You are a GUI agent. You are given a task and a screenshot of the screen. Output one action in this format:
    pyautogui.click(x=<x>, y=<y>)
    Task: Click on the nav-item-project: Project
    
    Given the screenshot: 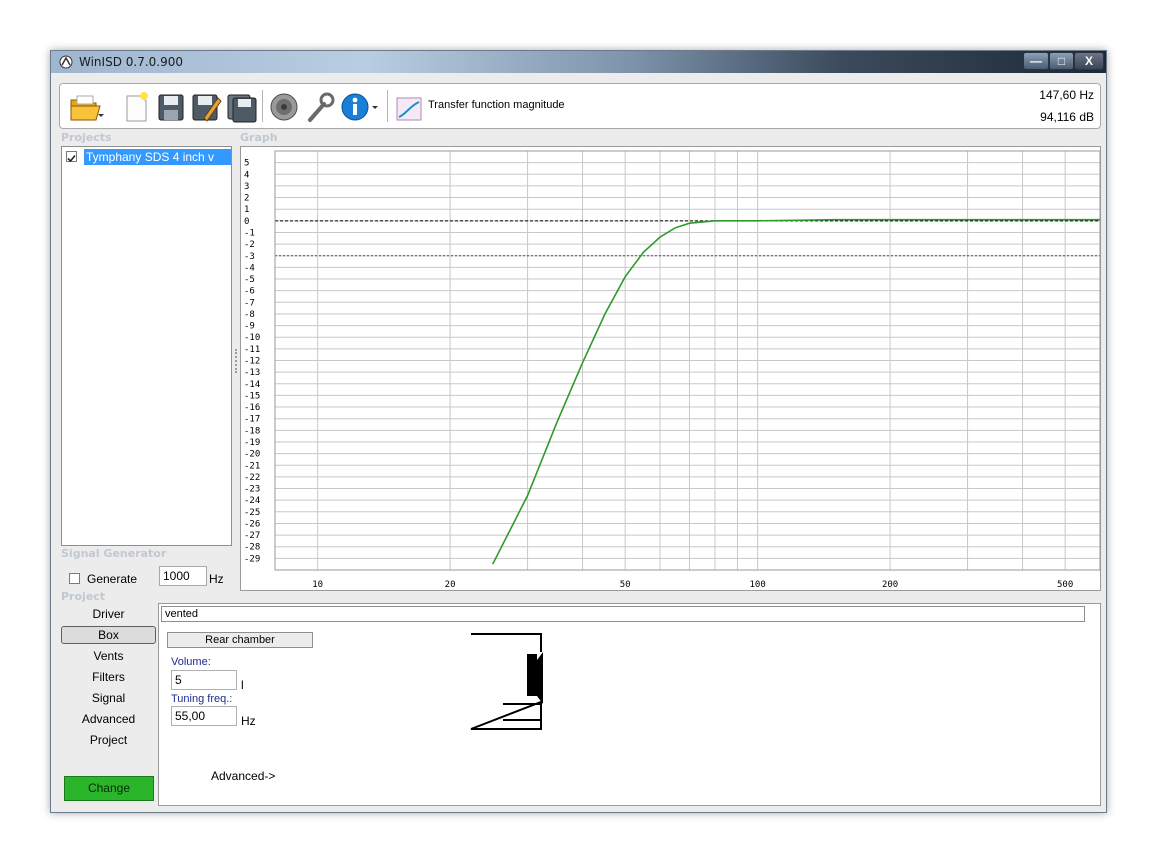 What is the action you would take?
    pyautogui.click(x=108, y=740)
    